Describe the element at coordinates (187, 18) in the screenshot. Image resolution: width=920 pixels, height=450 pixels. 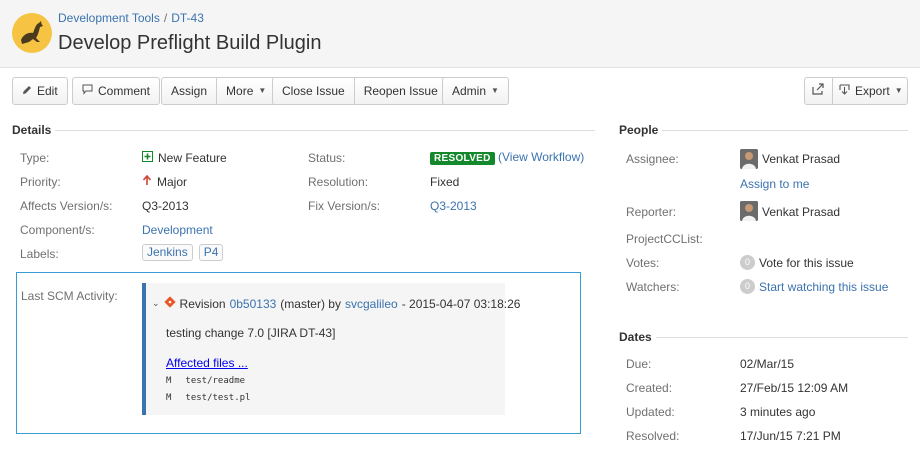
I see `breadcrumb-issue-key-link: DT-43` at that location.